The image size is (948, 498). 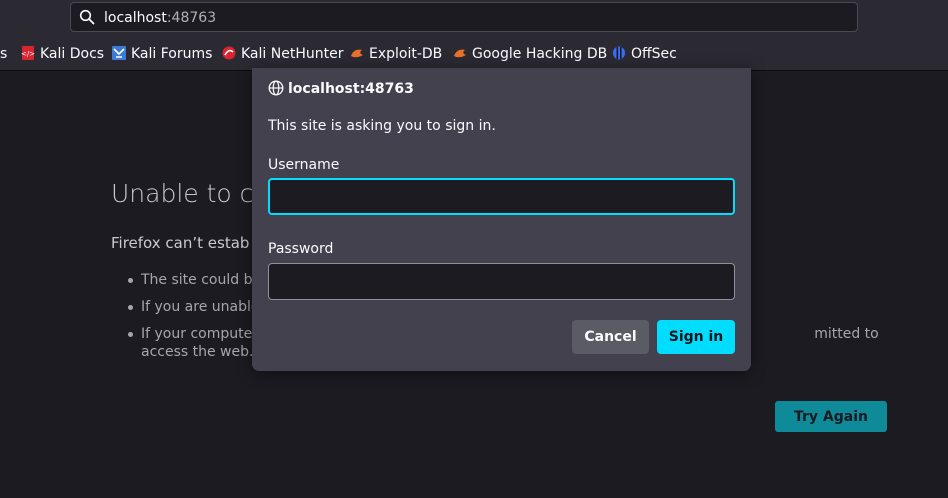 What do you see at coordinates (172, 54) in the screenshot?
I see `bookmark-label: Kali Forums` at bounding box center [172, 54].